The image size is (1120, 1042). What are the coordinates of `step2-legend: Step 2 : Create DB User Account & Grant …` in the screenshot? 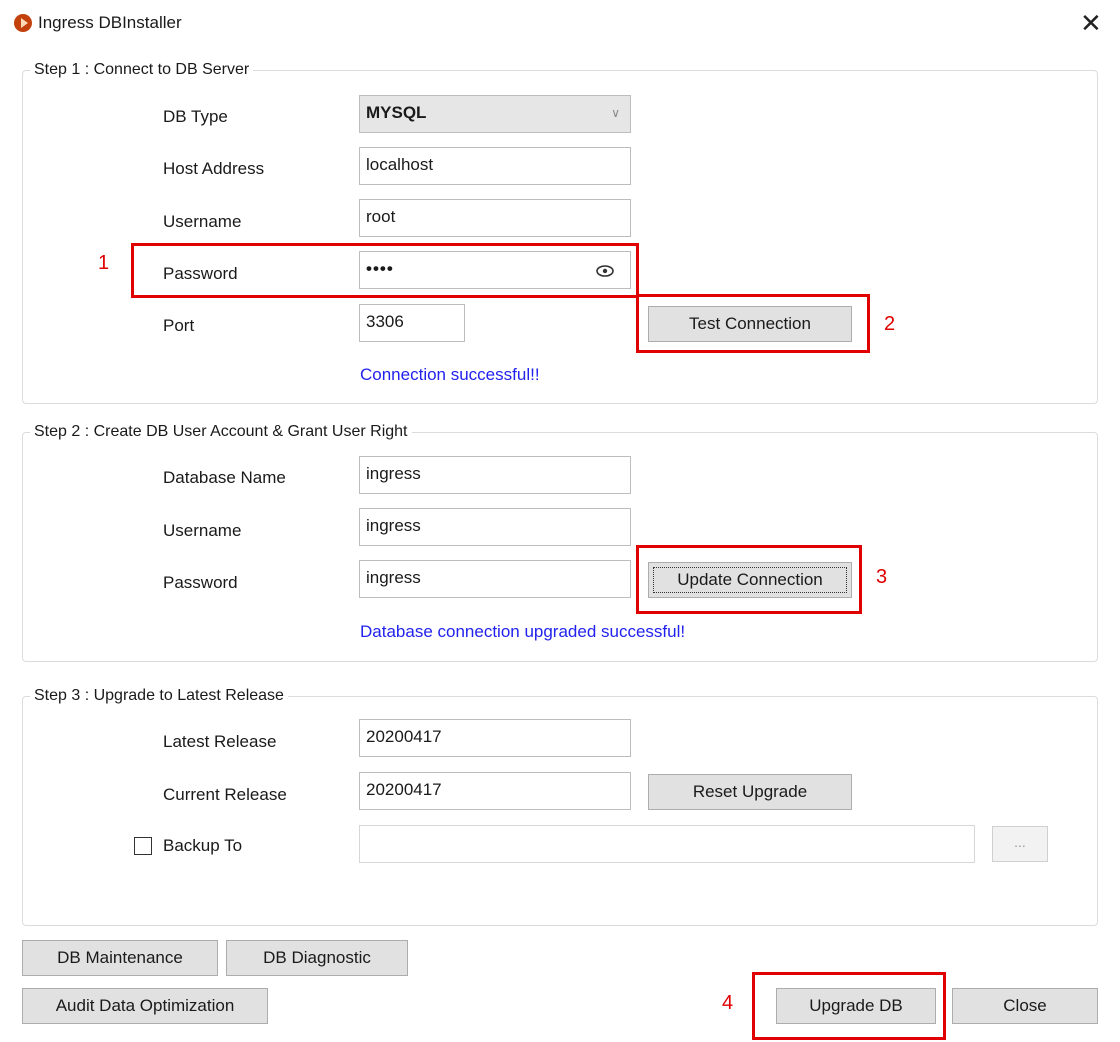 It's located at (221, 432).